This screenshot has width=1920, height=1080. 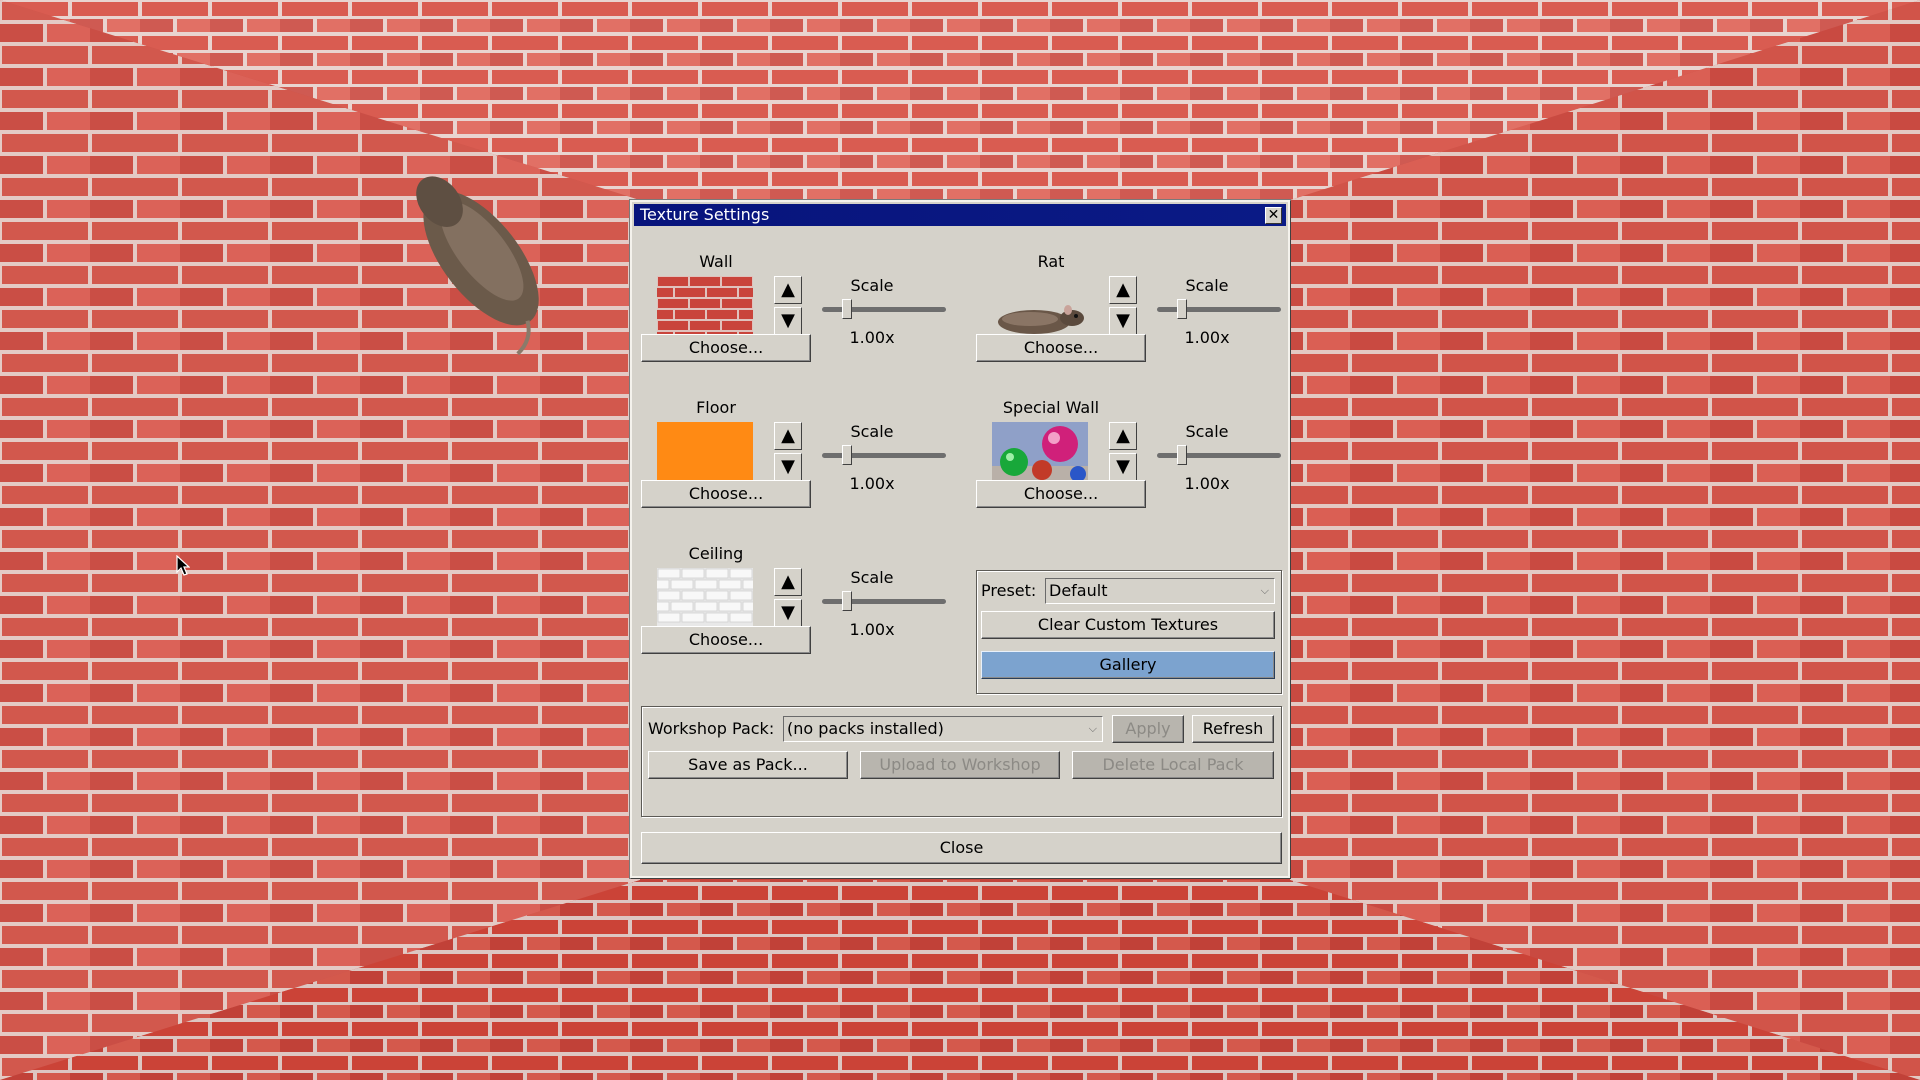 I want to click on delete-local-pack-button: Delete Local Pack, so click(x=1173, y=765).